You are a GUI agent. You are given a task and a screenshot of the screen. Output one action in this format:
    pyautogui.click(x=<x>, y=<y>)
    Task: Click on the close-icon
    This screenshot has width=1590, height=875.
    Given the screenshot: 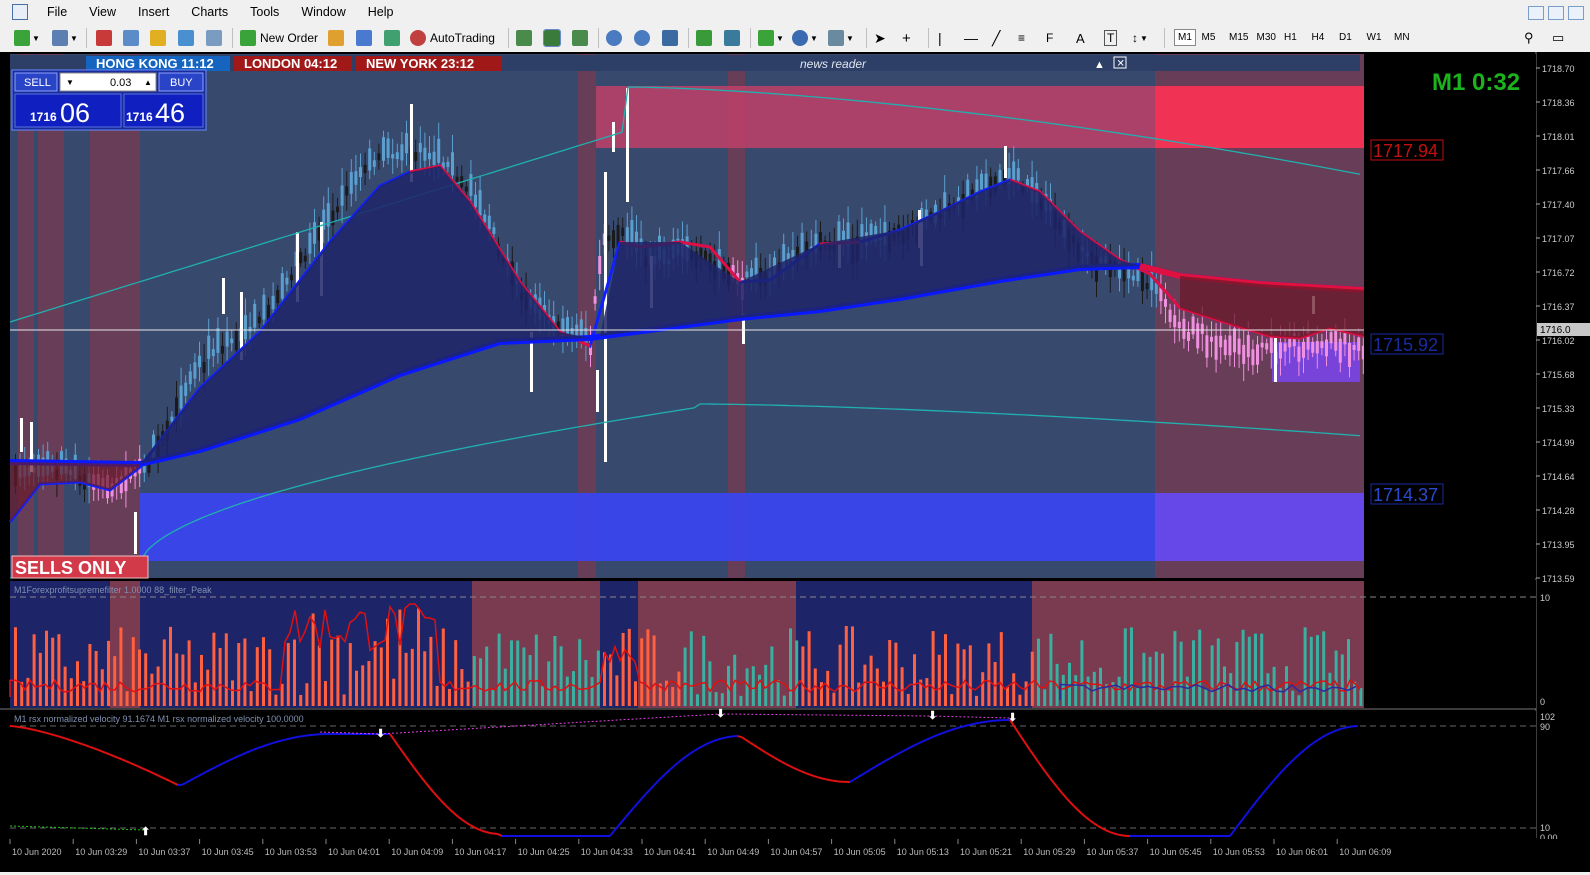 What is the action you would take?
    pyautogui.click(x=1576, y=13)
    